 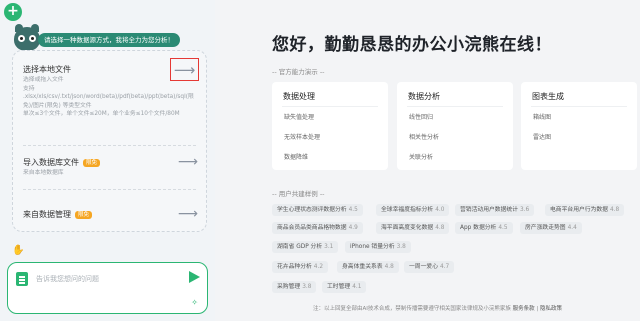 What do you see at coordinates (330, 126) in the screenshot?
I see `capability-panel-data-processing: 数据处理 缺失值处理 无效样本处理 数据降维` at bounding box center [330, 126].